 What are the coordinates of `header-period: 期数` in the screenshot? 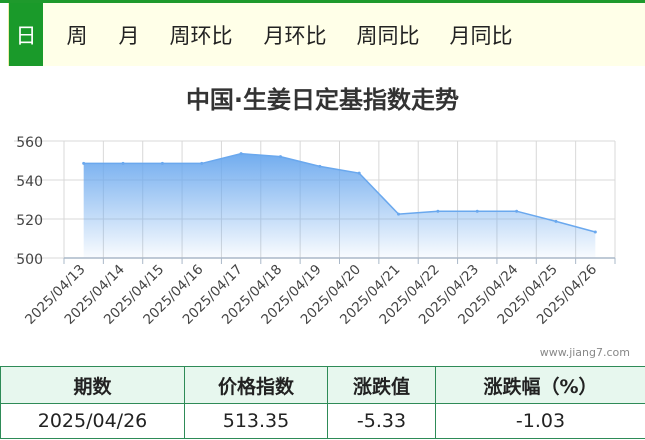 It's located at (92, 385).